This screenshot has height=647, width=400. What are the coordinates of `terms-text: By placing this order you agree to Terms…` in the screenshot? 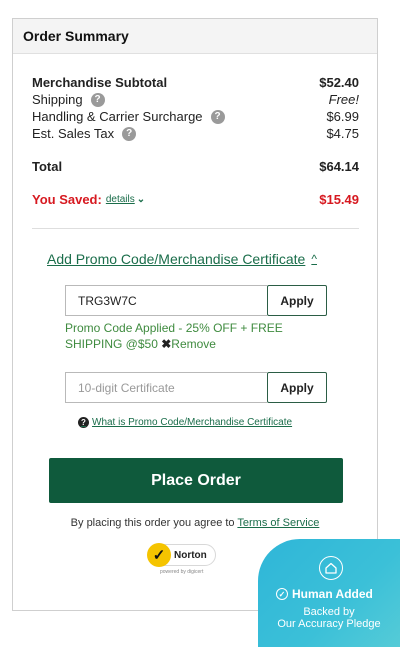 It's located at (195, 523).